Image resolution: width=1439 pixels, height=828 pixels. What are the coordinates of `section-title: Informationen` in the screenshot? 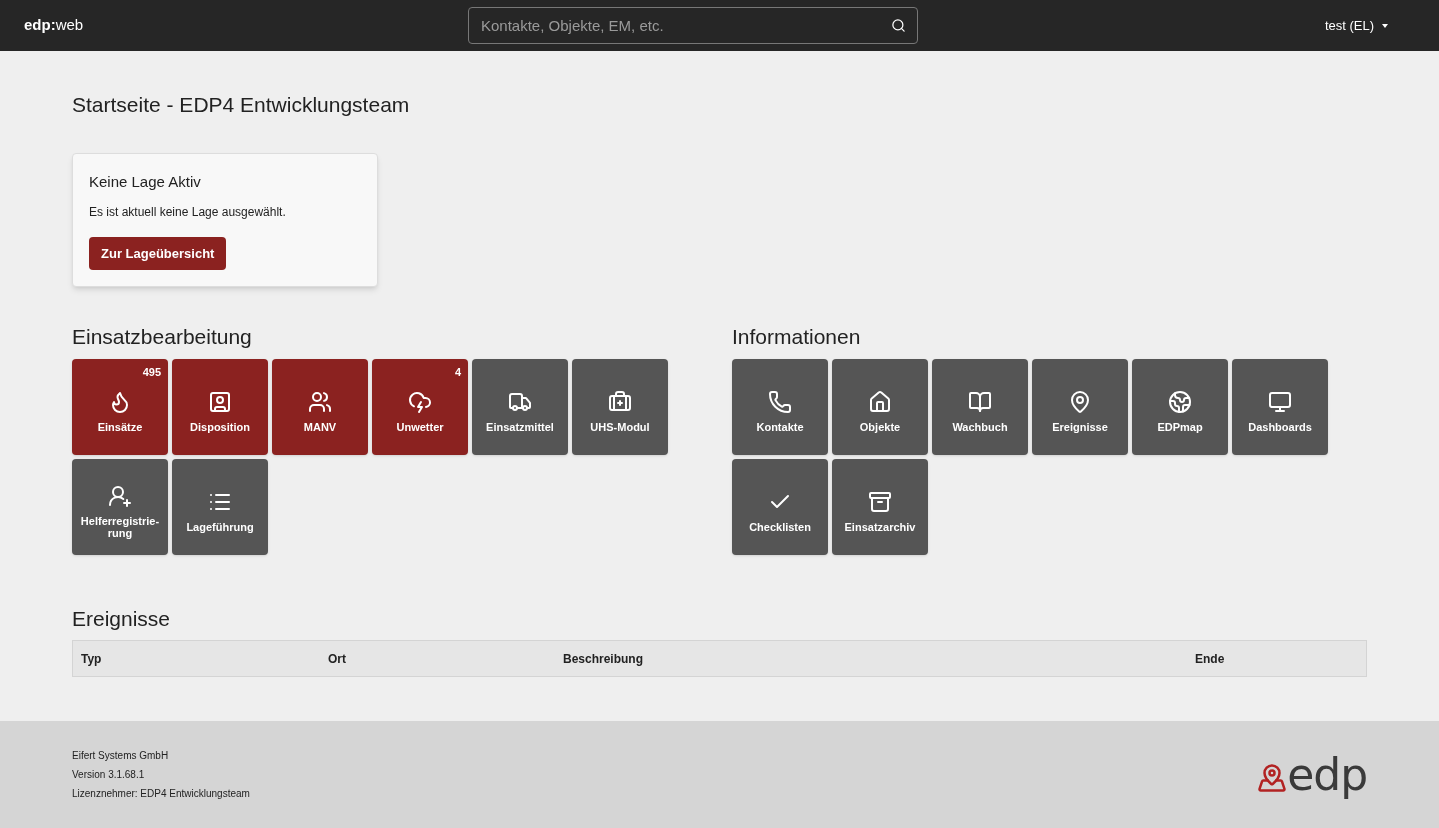 It's located at (797, 337).